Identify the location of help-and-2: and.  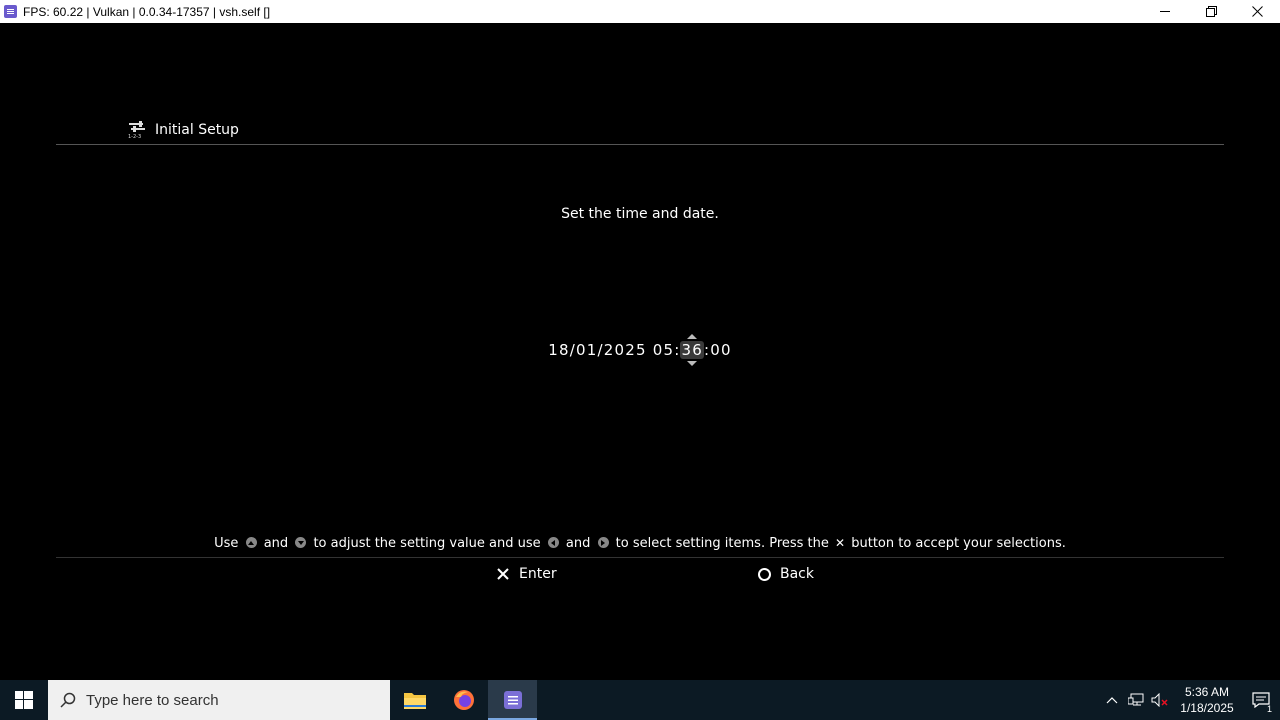
(578, 543).